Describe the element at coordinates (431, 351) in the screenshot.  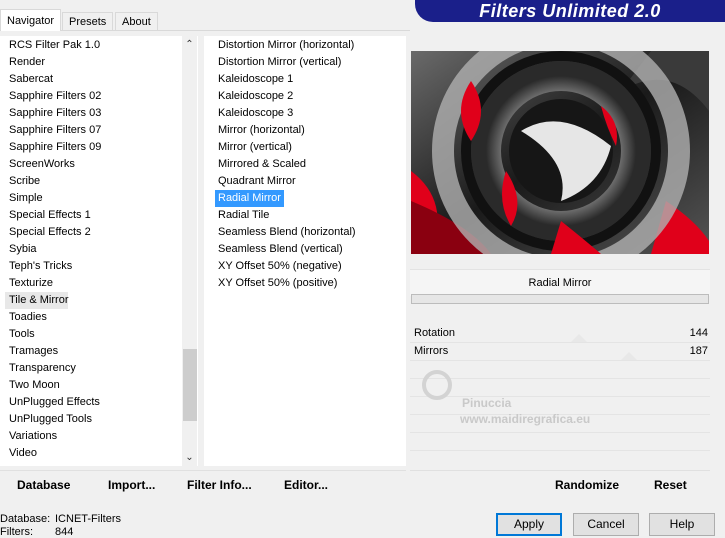
I see `param-label: Mirrors` at that location.